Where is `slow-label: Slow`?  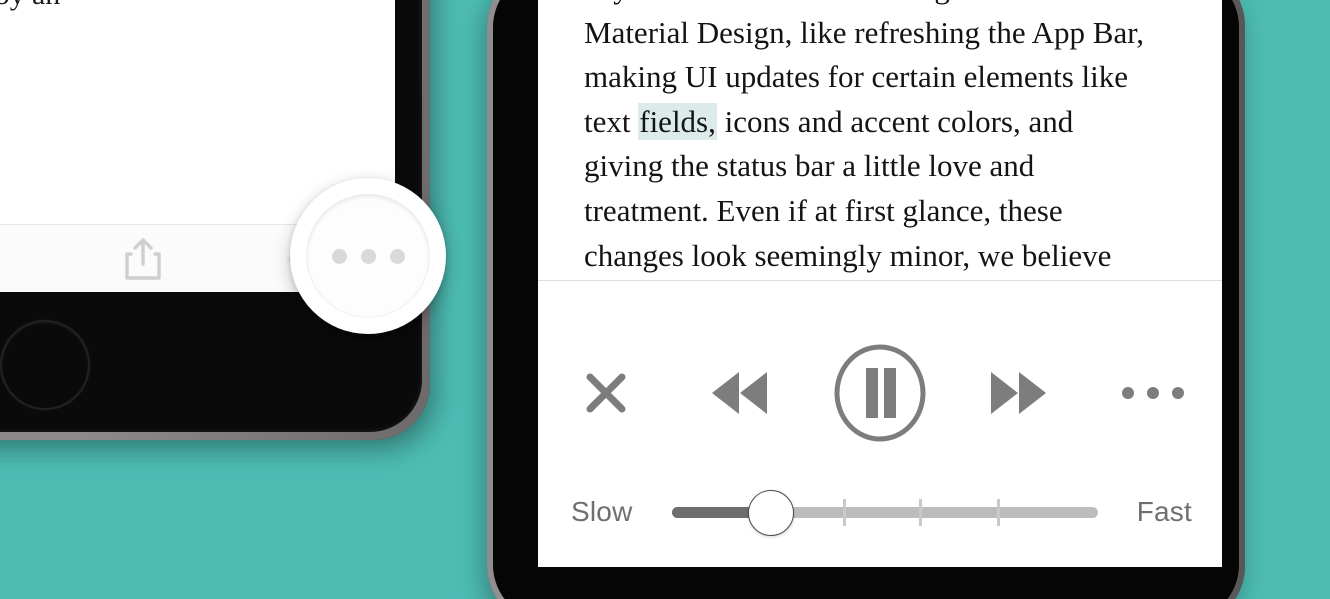 slow-label: Slow is located at coordinates (602, 511).